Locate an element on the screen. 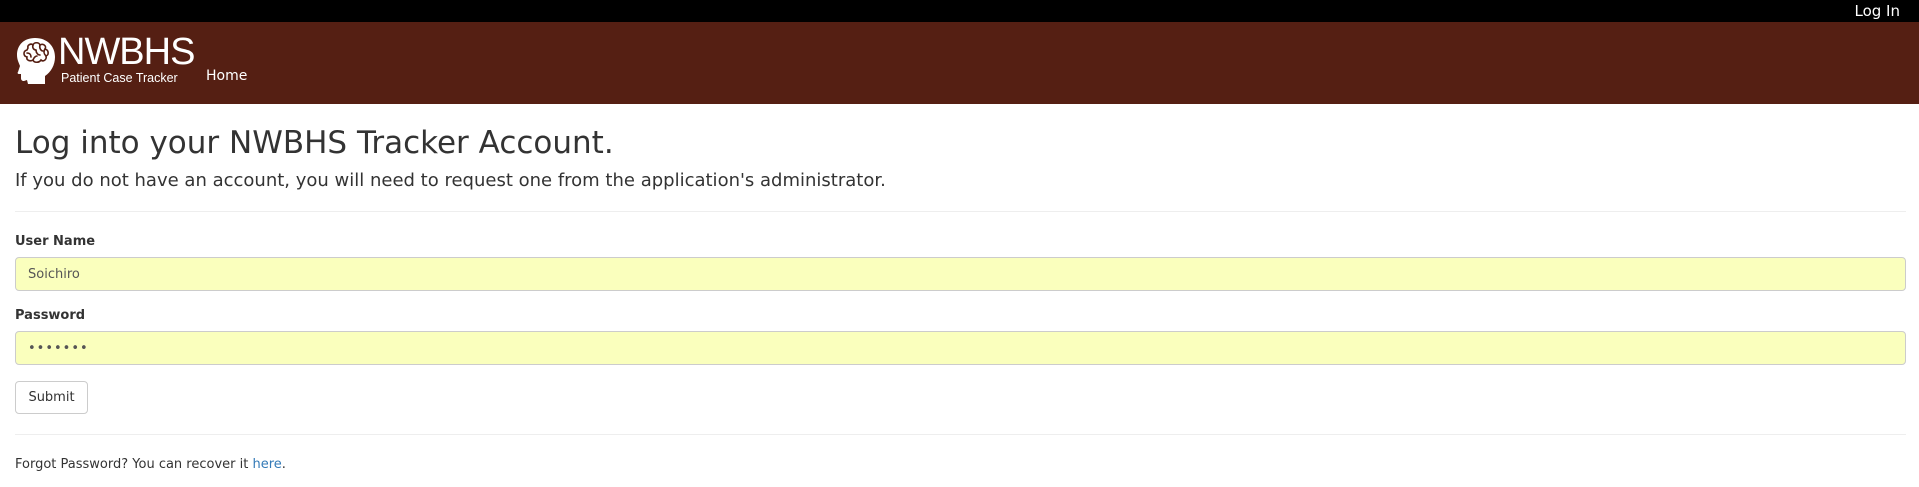 The image size is (1919, 487). username-input is located at coordinates (960, 274).